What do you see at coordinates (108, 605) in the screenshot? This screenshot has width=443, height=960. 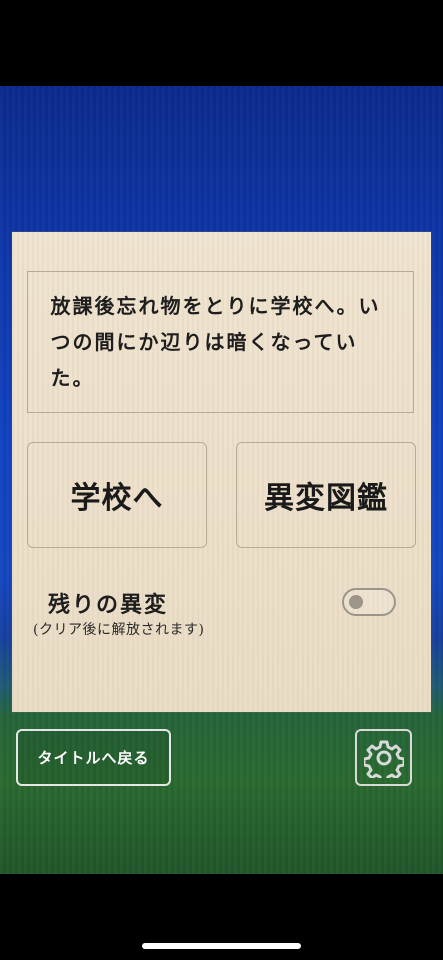 I see `remaining-anomalies-label: 残りの異変` at bounding box center [108, 605].